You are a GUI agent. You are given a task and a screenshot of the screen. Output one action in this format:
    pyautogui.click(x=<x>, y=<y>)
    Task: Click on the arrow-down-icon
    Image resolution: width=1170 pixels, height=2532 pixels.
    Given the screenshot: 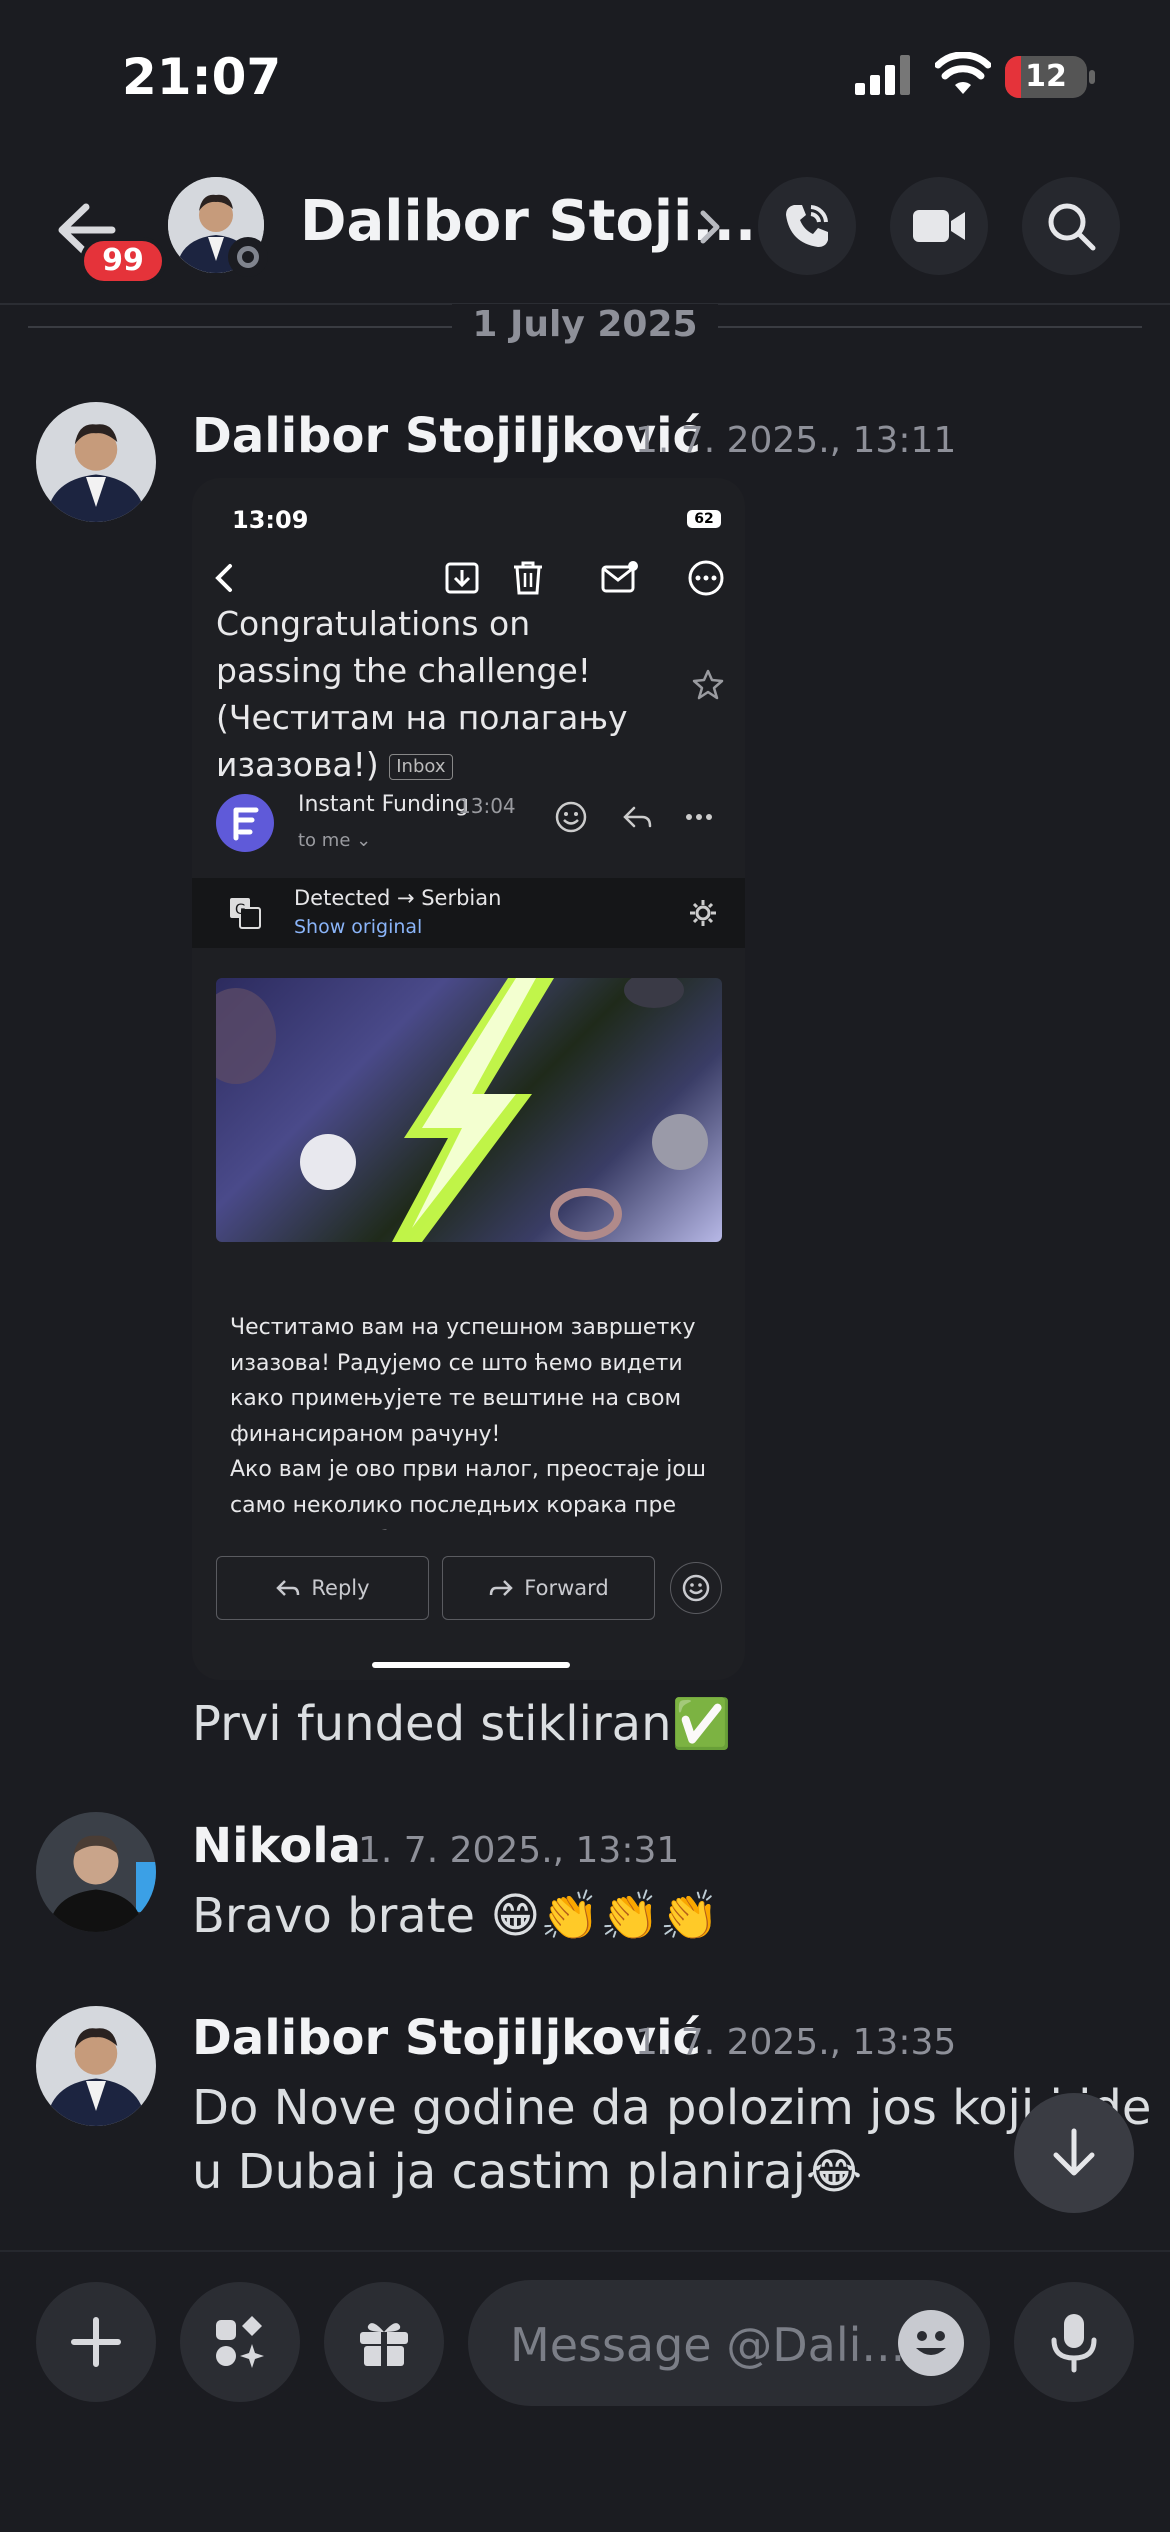 What is the action you would take?
    pyautogui.click(x=1074, y=2152)
    